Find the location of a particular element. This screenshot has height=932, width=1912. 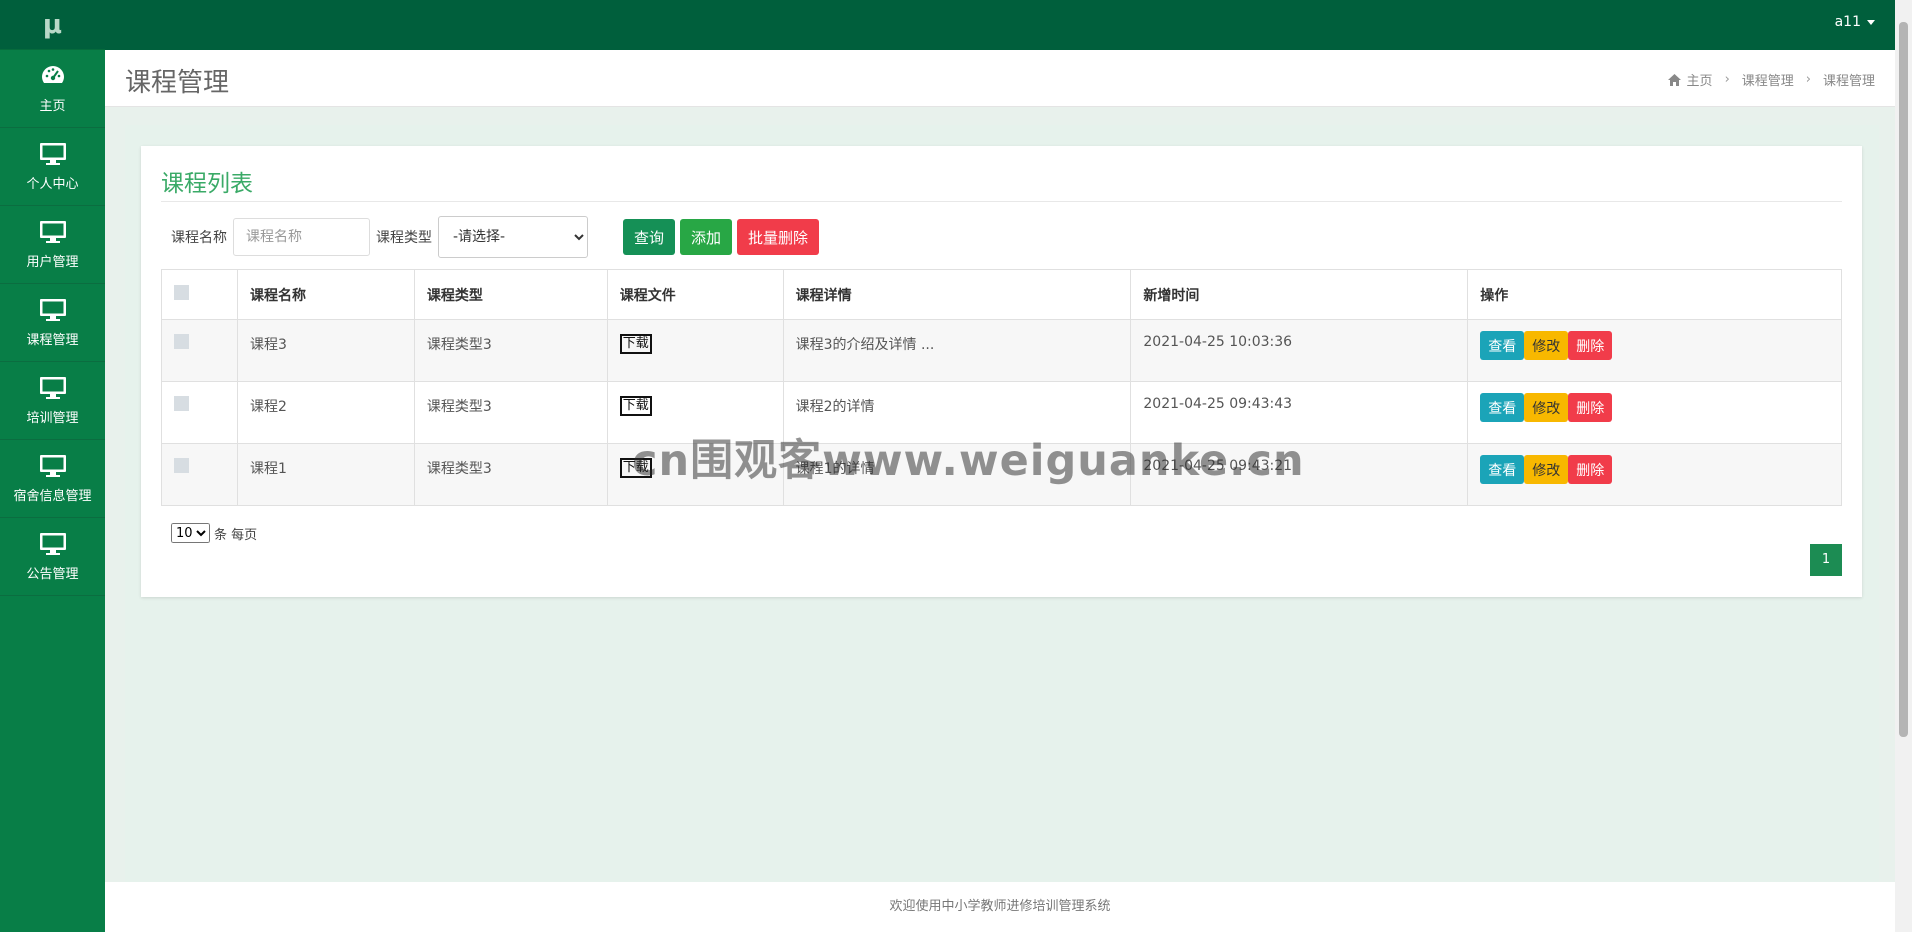

divider is located at coordinates (1001, 201).